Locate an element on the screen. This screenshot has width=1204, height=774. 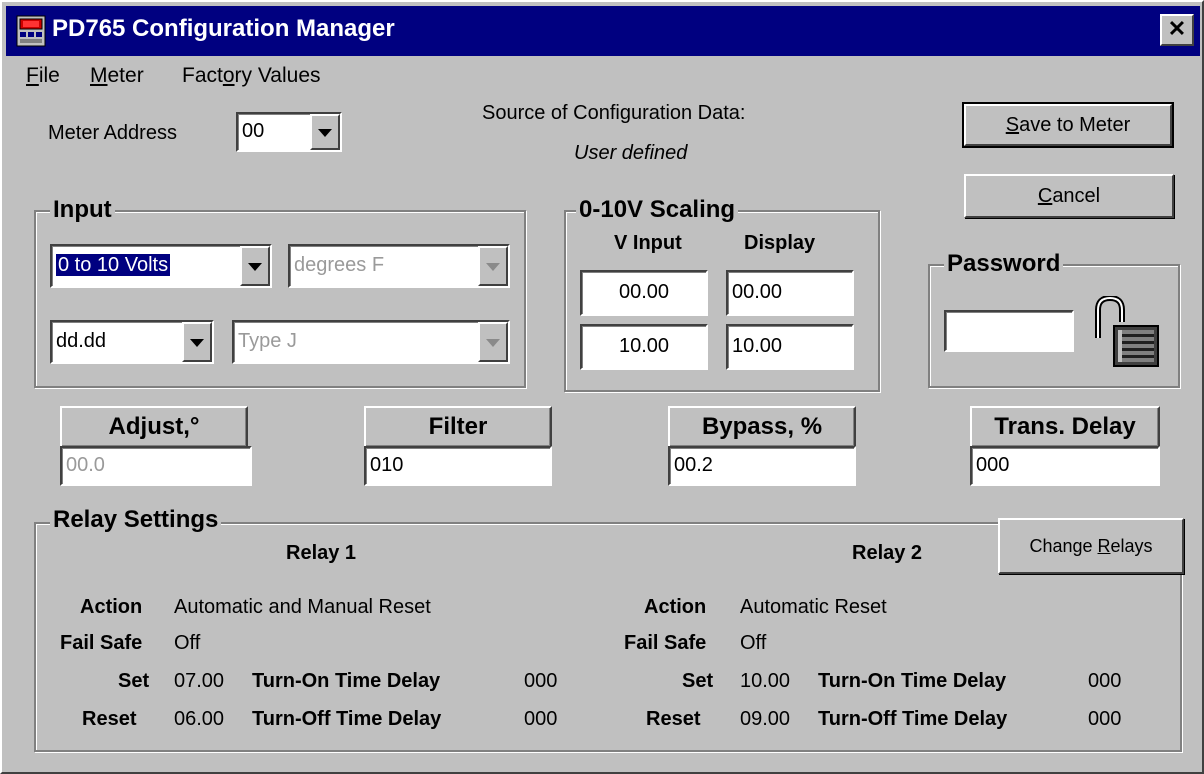
relay2-turn-off-value: 000 is located at coordinates (1105, 719).